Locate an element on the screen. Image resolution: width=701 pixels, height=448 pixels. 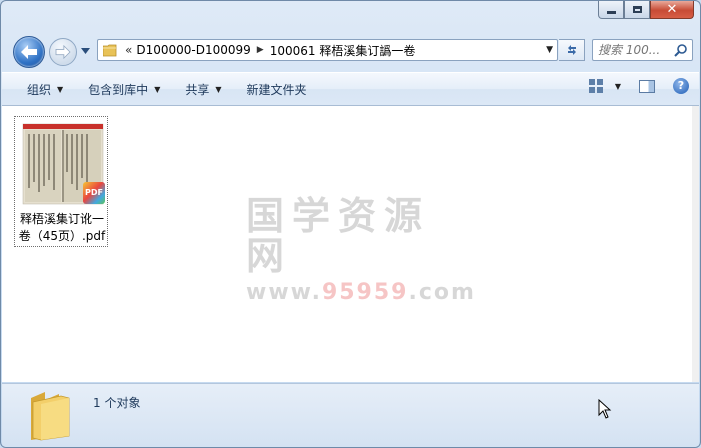
mouse-cursor-icon is located at coordinates (605, 409).